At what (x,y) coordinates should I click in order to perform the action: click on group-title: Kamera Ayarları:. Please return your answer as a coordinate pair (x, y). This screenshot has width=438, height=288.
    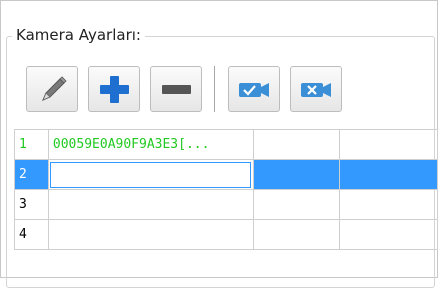
    Looking at the image, I should click on (78, 35).